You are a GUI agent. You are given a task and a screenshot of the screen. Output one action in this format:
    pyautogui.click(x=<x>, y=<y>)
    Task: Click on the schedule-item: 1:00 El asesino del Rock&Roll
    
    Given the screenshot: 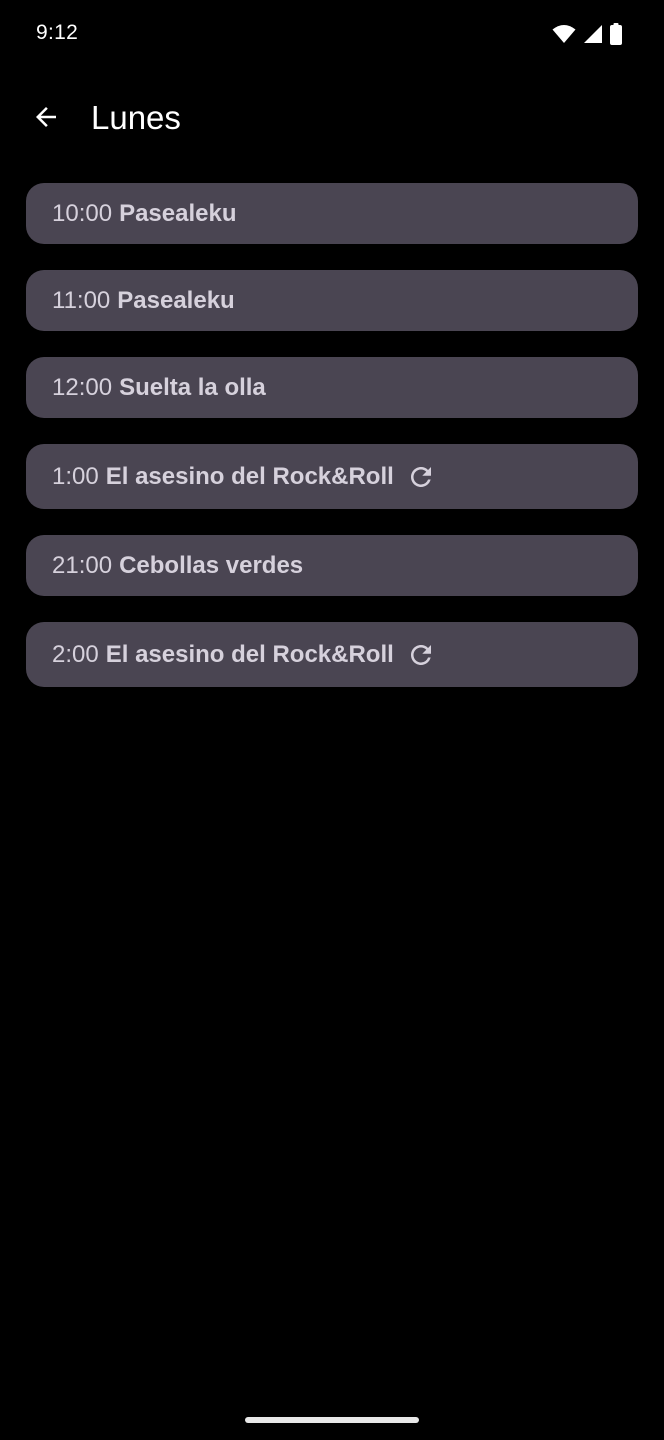 What is the action you would take?
    pyautogui.click(x=332, y=476)
    